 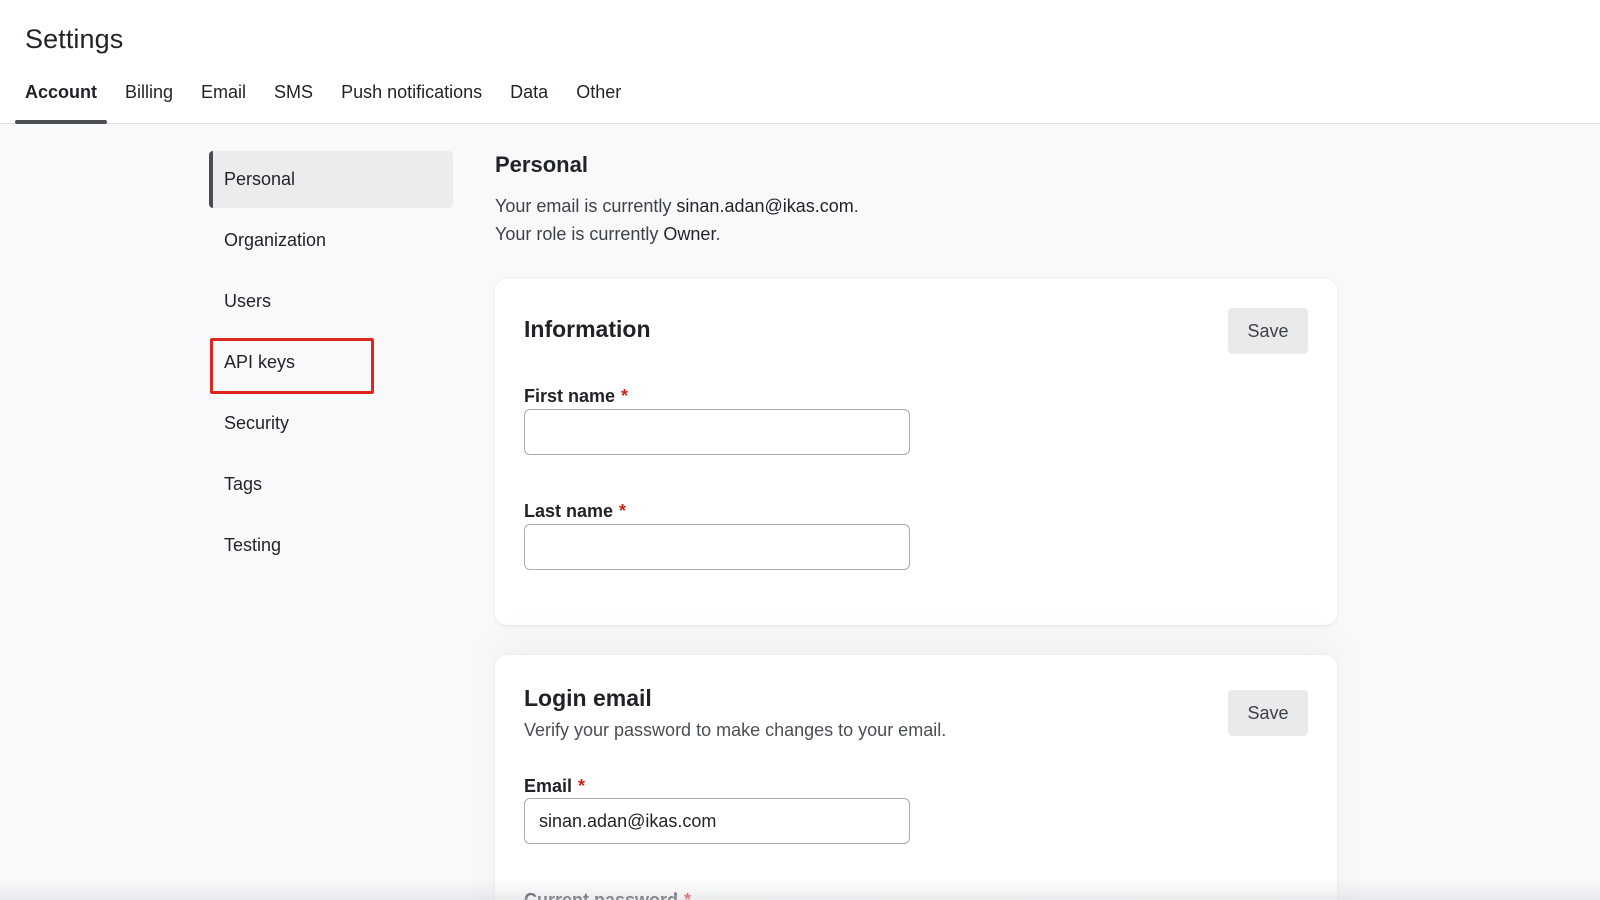 I want to click on information-save-button: Save, so click(x=1268, y=331).